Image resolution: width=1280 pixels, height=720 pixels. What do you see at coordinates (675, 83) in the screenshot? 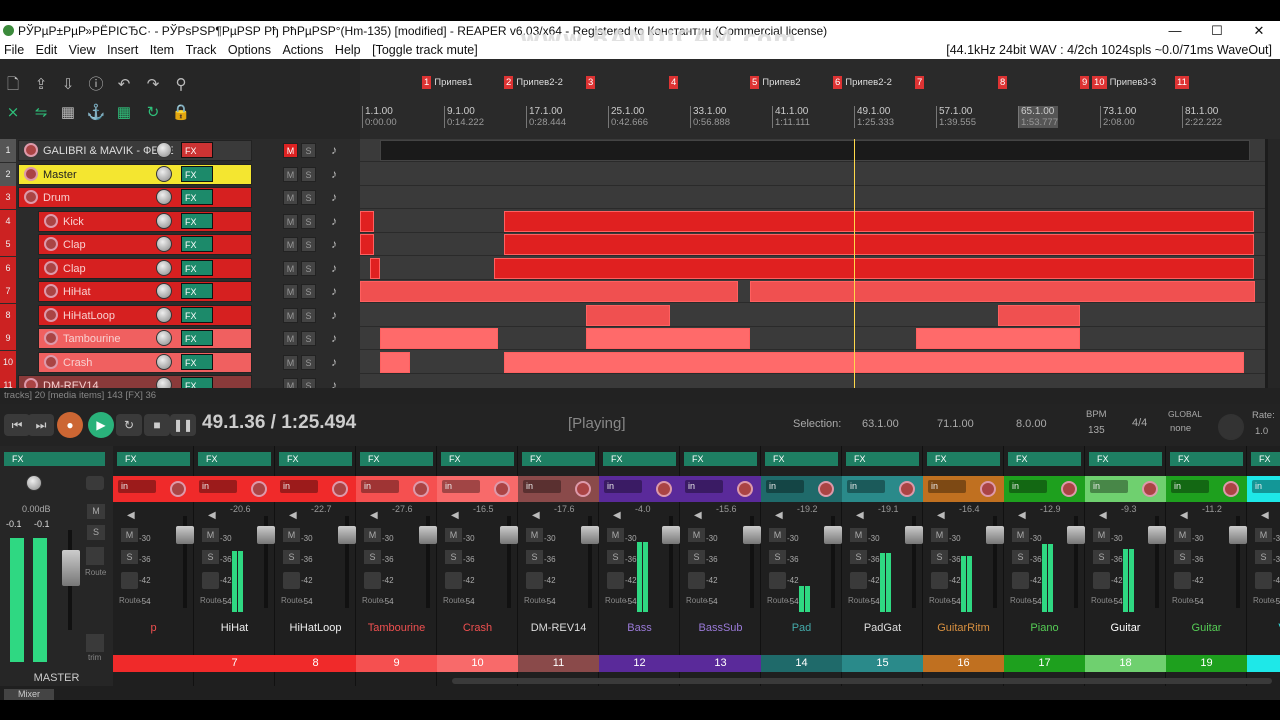
I see `marker: 4` at bounding box center [675, 83].